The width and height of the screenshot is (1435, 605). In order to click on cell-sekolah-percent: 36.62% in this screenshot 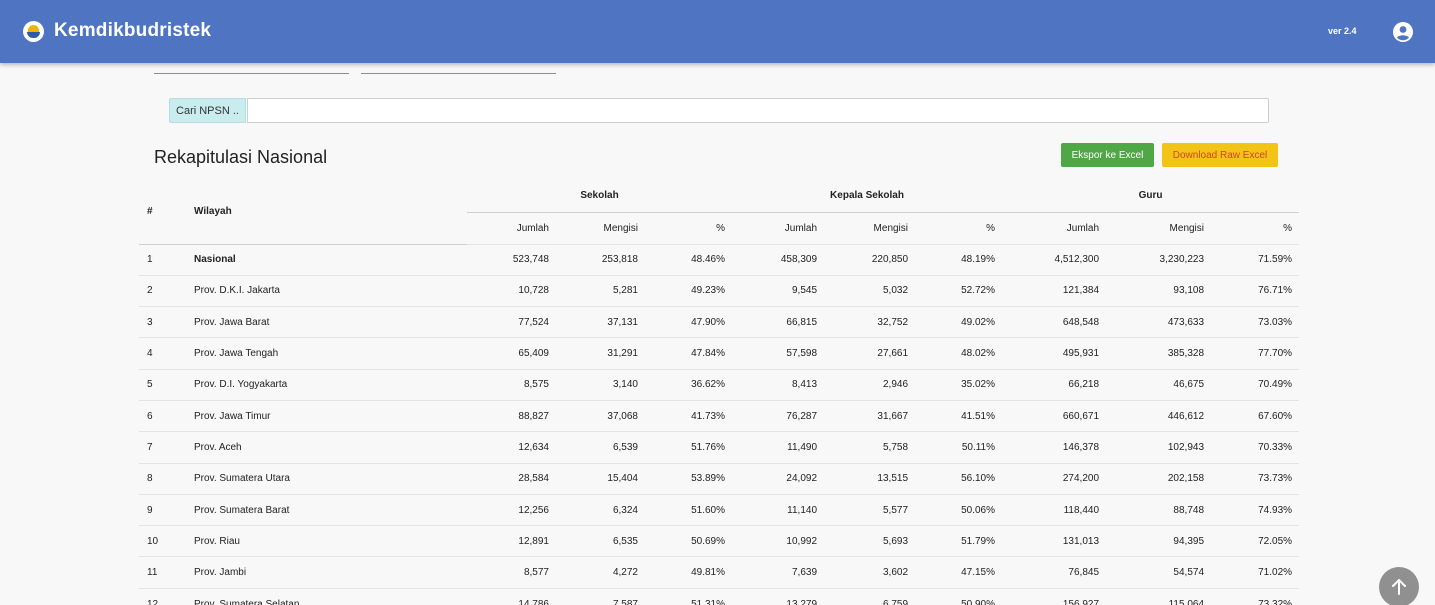, I will do `click(689, 384)`.